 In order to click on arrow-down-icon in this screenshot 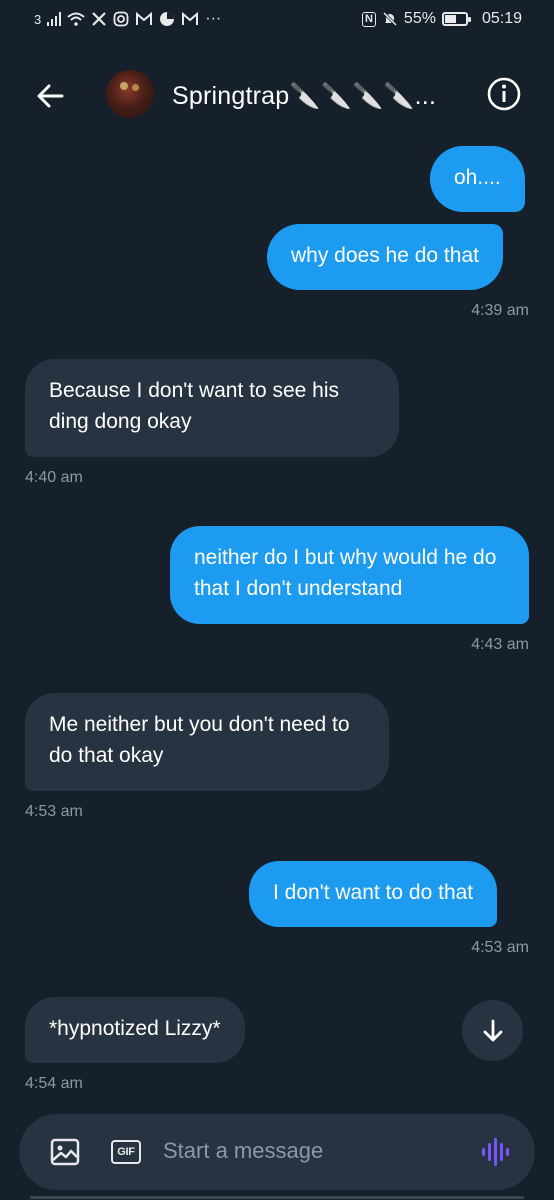, I will do `click(492, 1030)`.